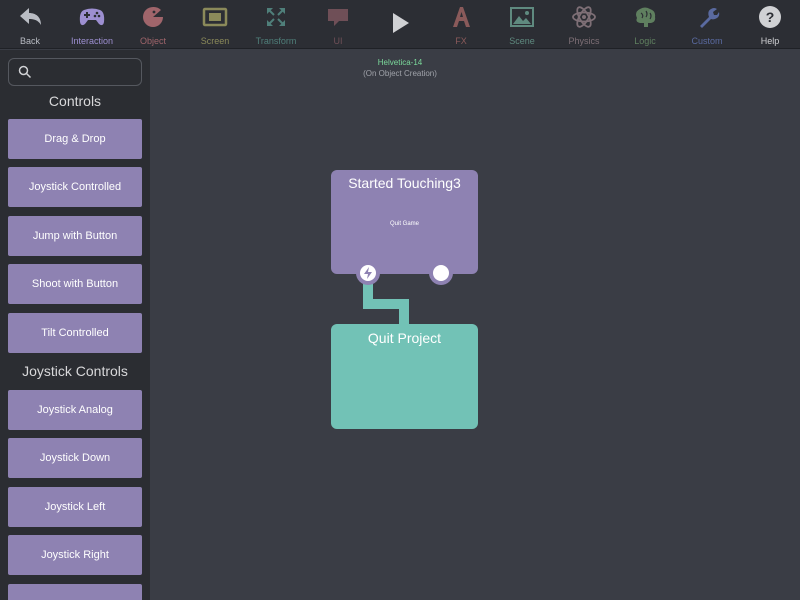  I want to click on physics-tab: Physics, so click(584, 24).